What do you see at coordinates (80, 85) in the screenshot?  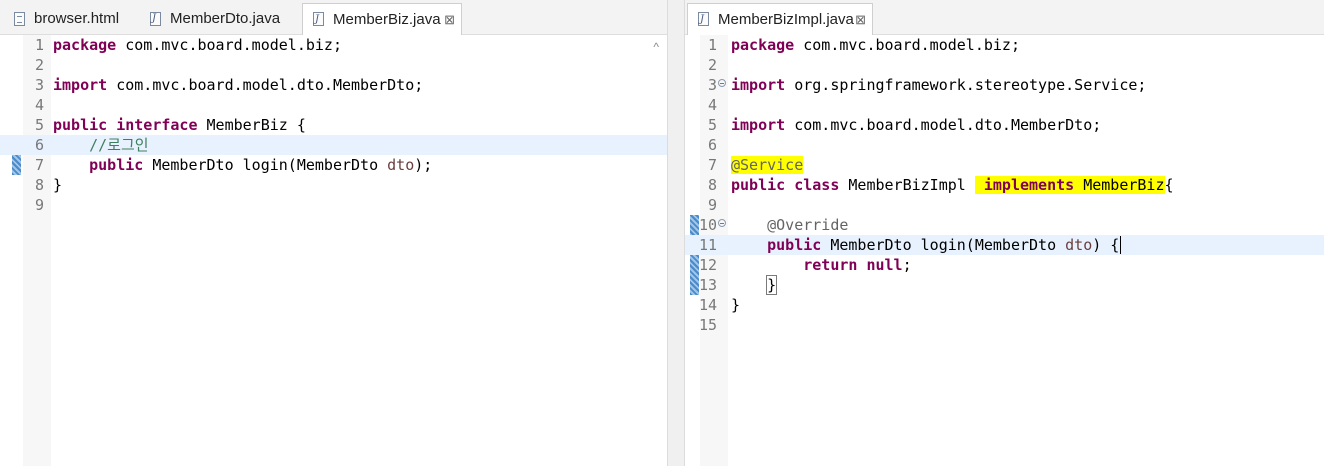 I see `code-token: import` at bounding box center [80, 85].